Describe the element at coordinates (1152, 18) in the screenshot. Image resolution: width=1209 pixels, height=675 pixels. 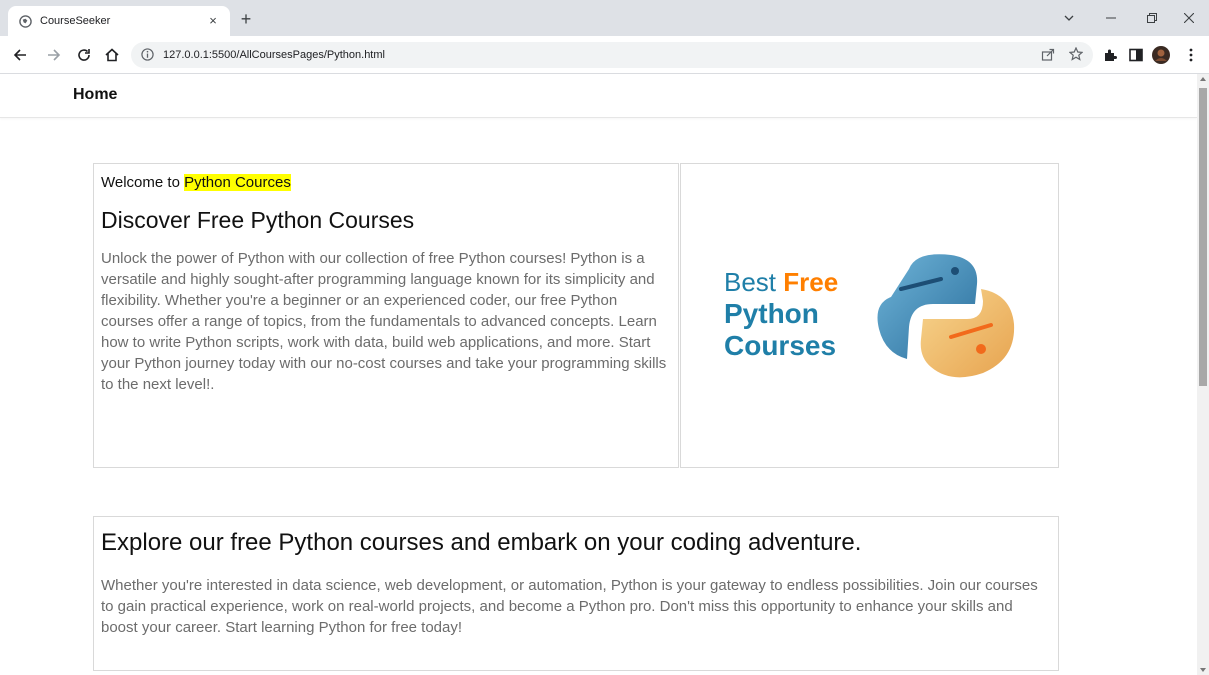
I see `restore-icon` at that location.